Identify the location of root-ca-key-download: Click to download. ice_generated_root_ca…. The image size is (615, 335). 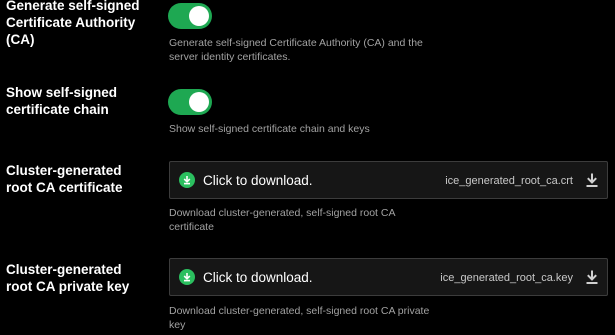
(388, 277).